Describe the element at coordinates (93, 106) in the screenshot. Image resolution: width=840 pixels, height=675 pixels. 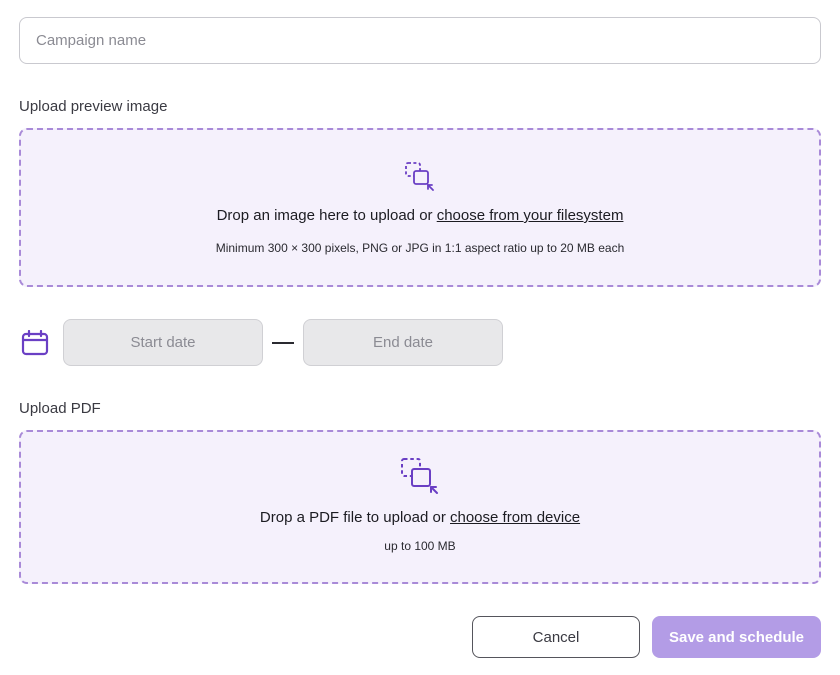
I see `preview-upload-label: Upload preview image` at that location.